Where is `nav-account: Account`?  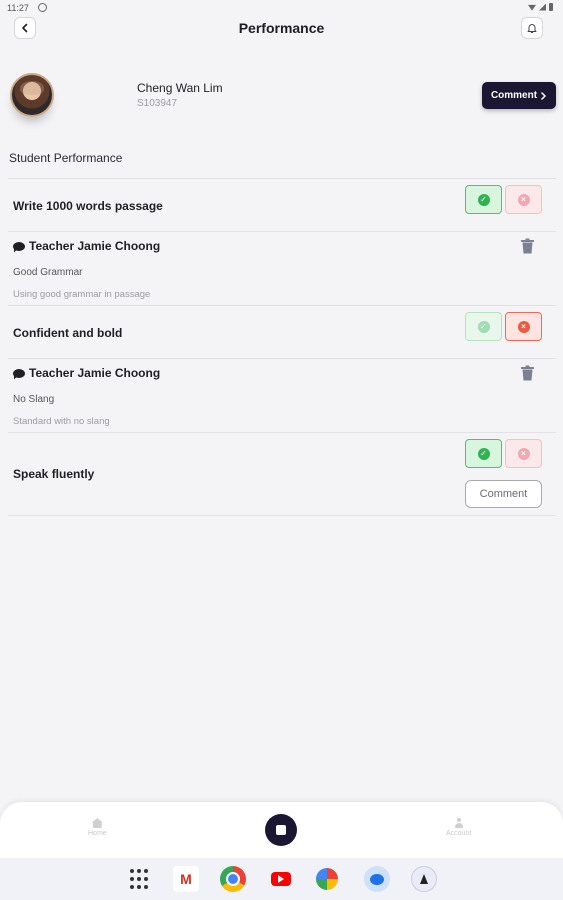 nav-account: Account is located at coordinates (458, 827).